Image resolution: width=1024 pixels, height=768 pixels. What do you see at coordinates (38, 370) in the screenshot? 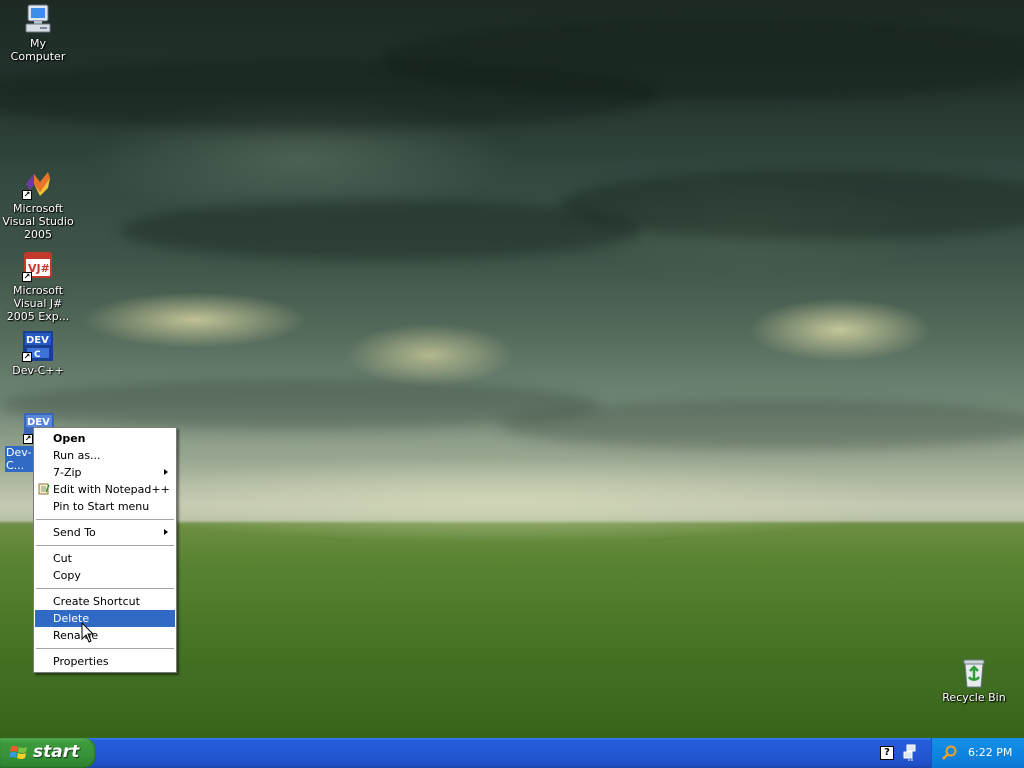
I see `desktop-icon-label: Dev-C++` at bounding box center [38, 370].